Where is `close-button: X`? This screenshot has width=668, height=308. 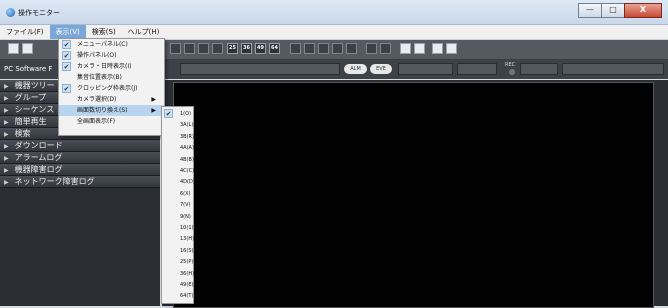
close-button: X is located at coordinates (643, 10).